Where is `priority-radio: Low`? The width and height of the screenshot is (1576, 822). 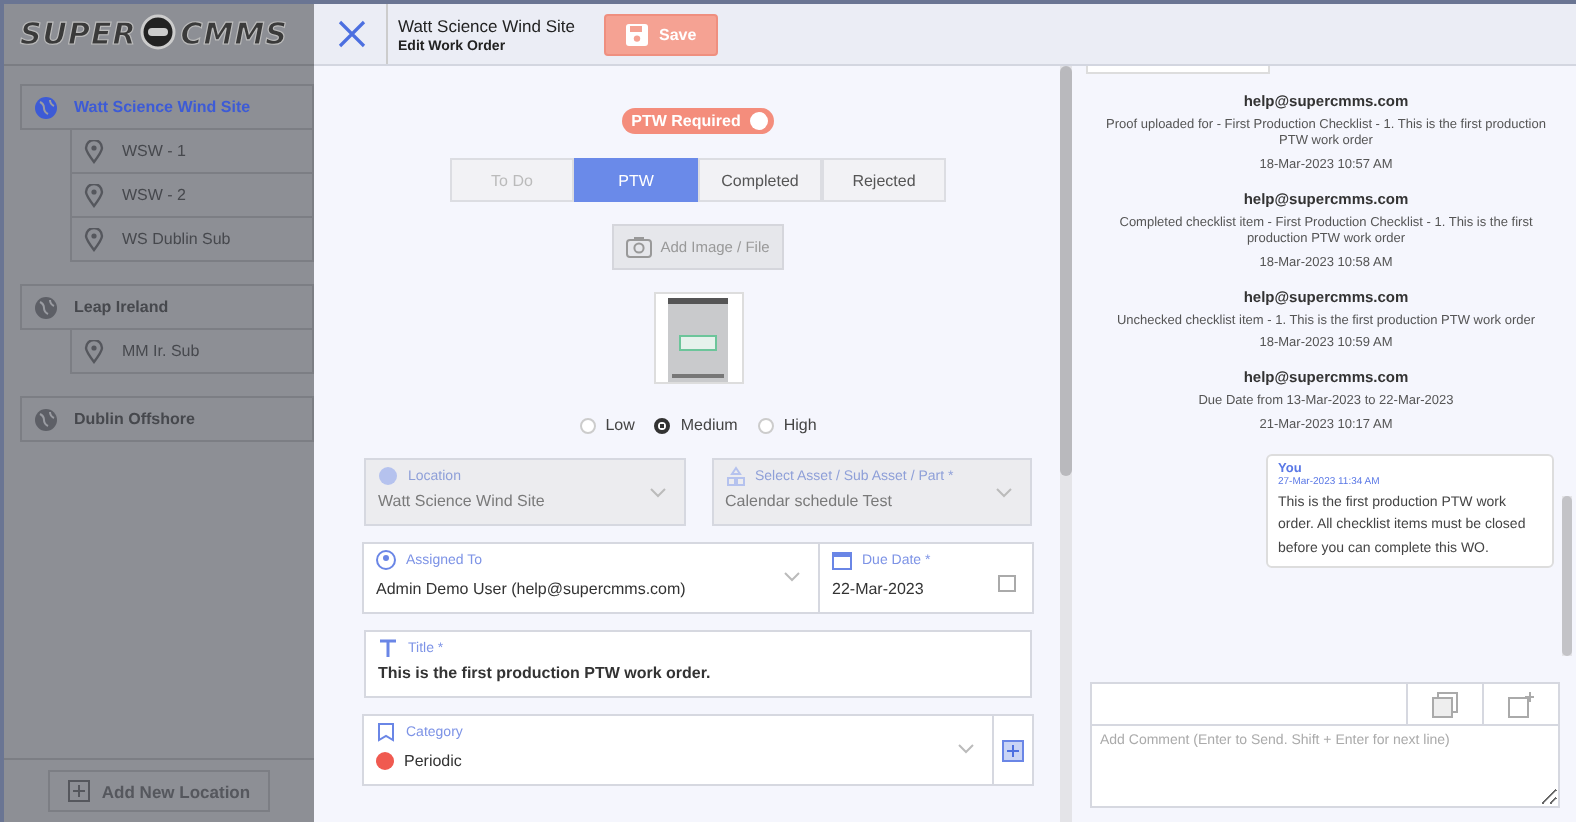 priority-radio: Low is located at coordinates (607, 425).